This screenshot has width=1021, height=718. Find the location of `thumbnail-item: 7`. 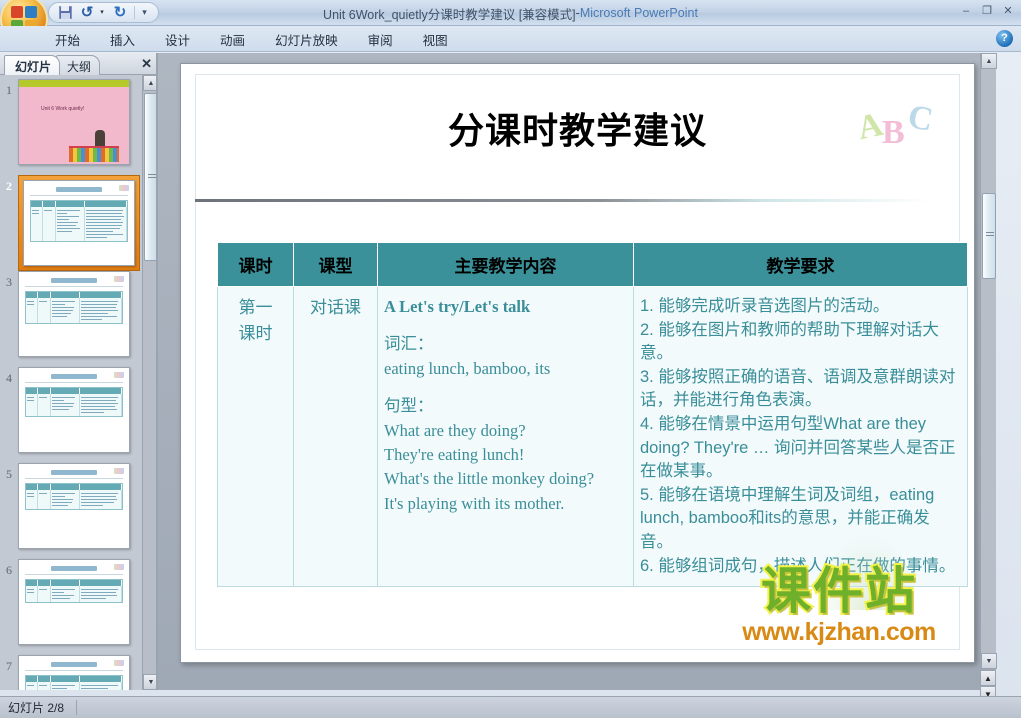

thumbnail-item: 7 is located at coordinates (71, 670).